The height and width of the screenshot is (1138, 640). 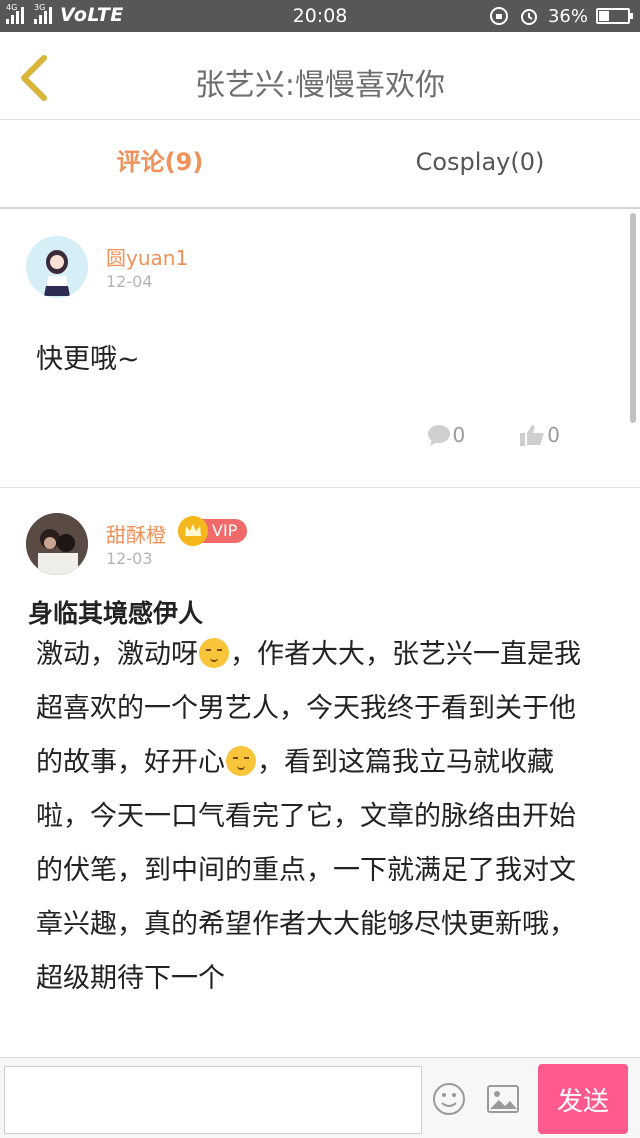 I want to click on app-header: 张艺兴:慢慢喜欢你, so click(x=320, y=76).